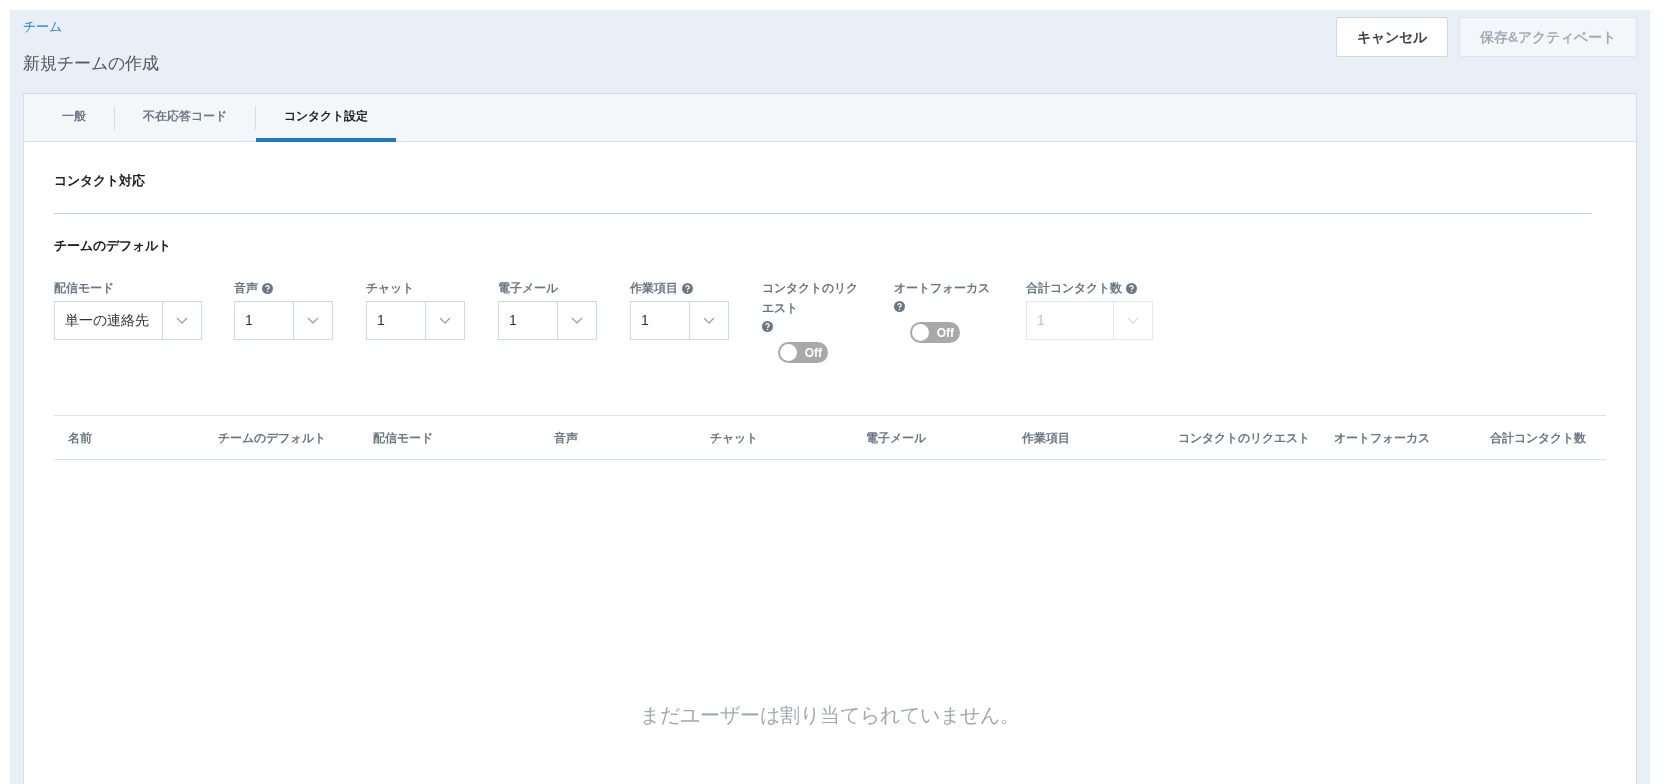 The height and width of the screenshot is (784, 1668). I want to click on field-label: 電子メール, so click(528, 288).